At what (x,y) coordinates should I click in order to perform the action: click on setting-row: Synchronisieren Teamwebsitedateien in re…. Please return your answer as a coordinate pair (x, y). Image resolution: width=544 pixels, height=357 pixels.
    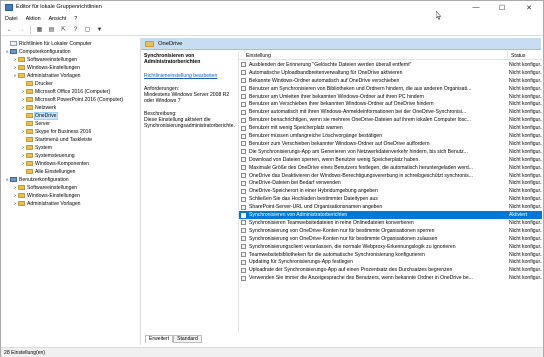
    Looking at the image, I should click on (390, 223).